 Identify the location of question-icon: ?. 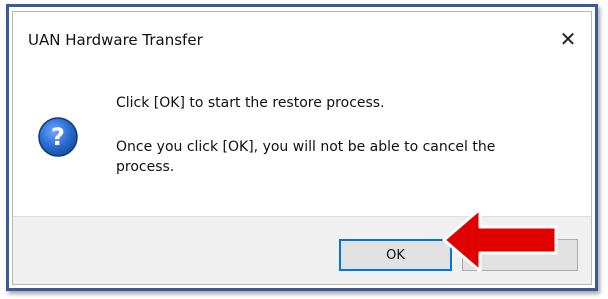
(58, 137).